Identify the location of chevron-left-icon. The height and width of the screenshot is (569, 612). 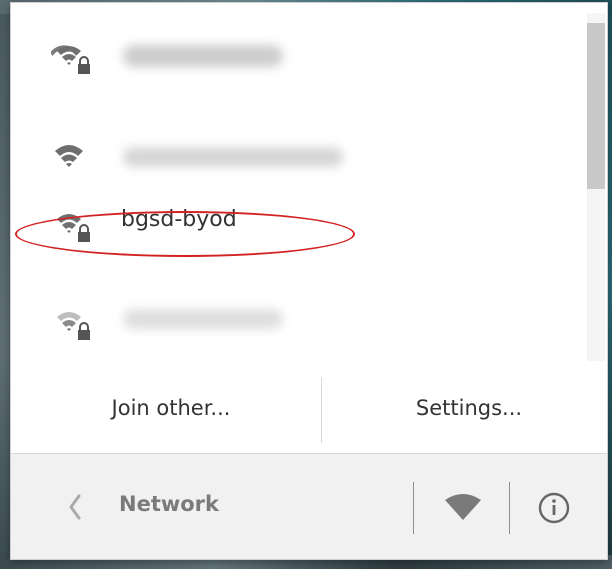
(75, 507).